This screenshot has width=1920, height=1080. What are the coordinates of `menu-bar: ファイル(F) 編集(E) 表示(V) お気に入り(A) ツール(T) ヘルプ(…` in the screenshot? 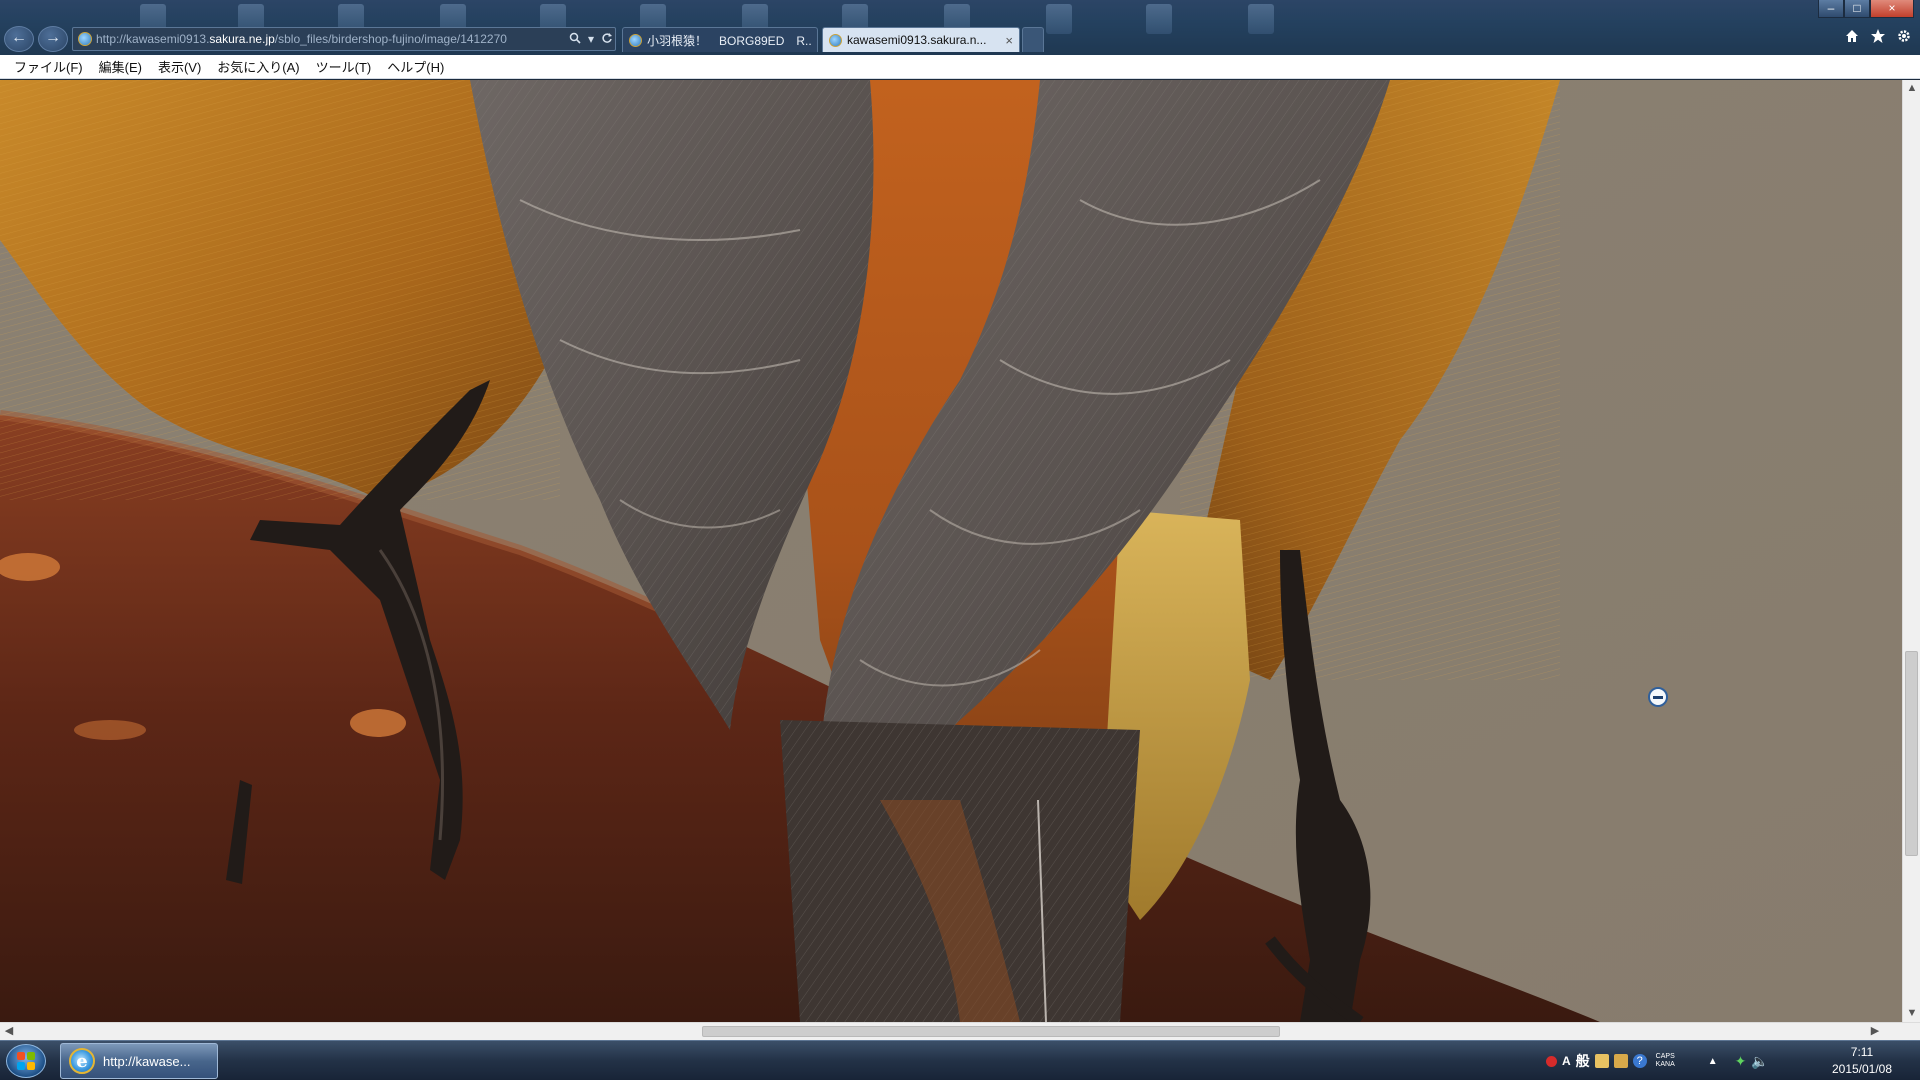 It's located at (960, 67).